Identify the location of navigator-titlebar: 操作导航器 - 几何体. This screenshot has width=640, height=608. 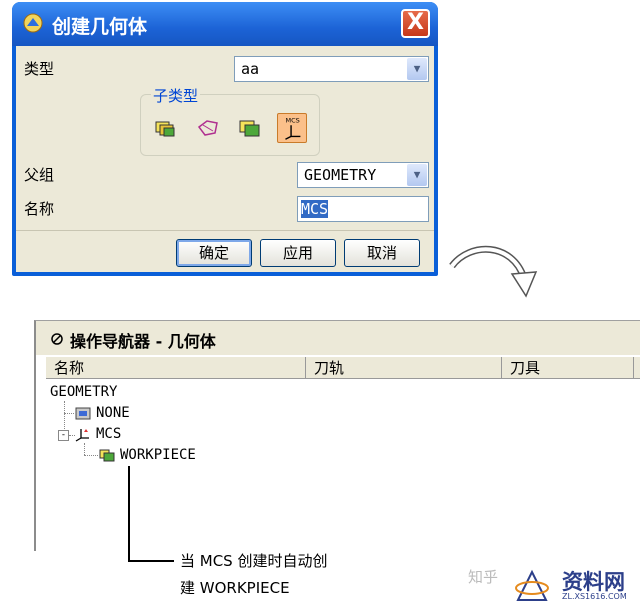
(338, 338).